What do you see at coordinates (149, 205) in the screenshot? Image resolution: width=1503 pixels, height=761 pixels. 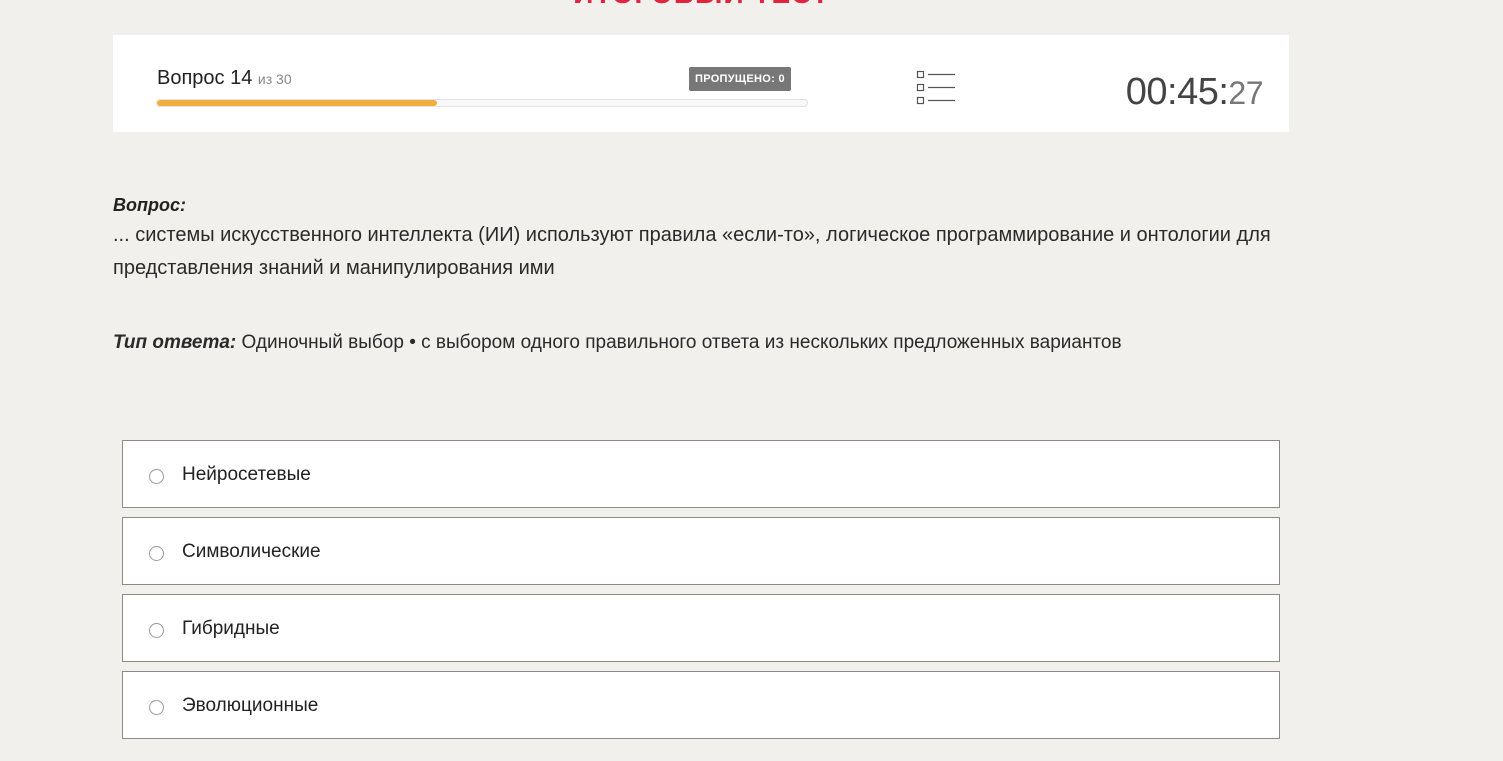 I see `question-label: Вопрос:` at bounding box center [149, 205].